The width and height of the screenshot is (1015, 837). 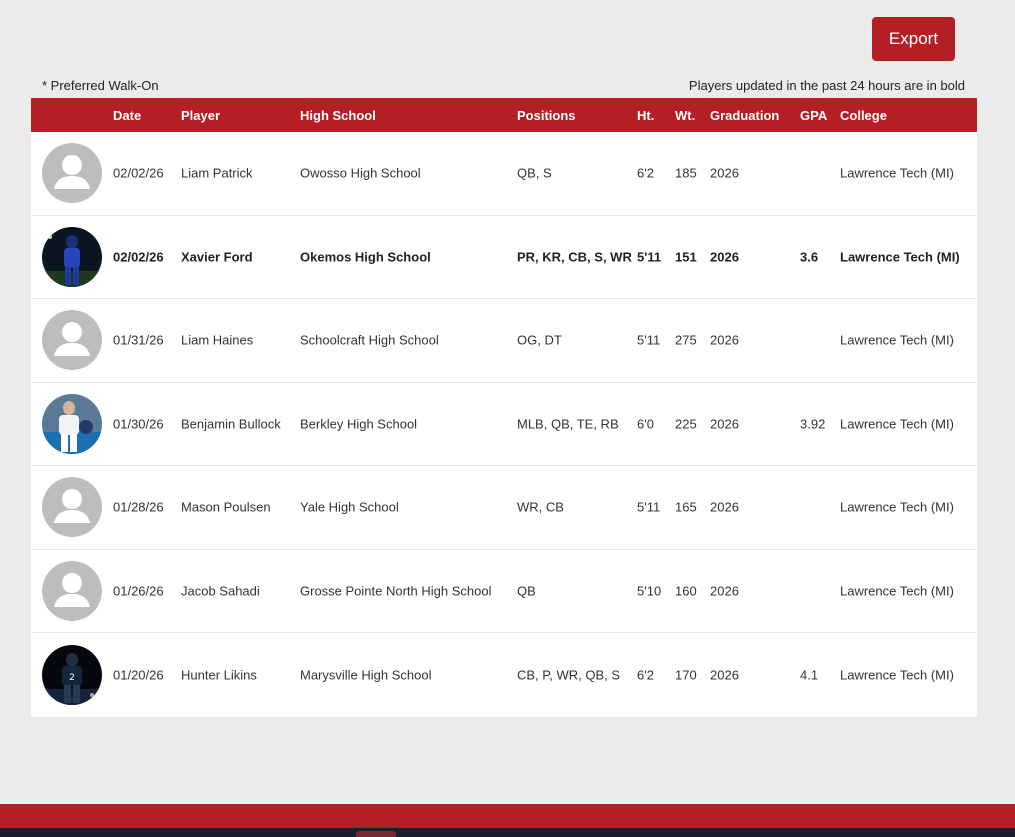 I want to click on footer-tab, so click(x=376, y=834).